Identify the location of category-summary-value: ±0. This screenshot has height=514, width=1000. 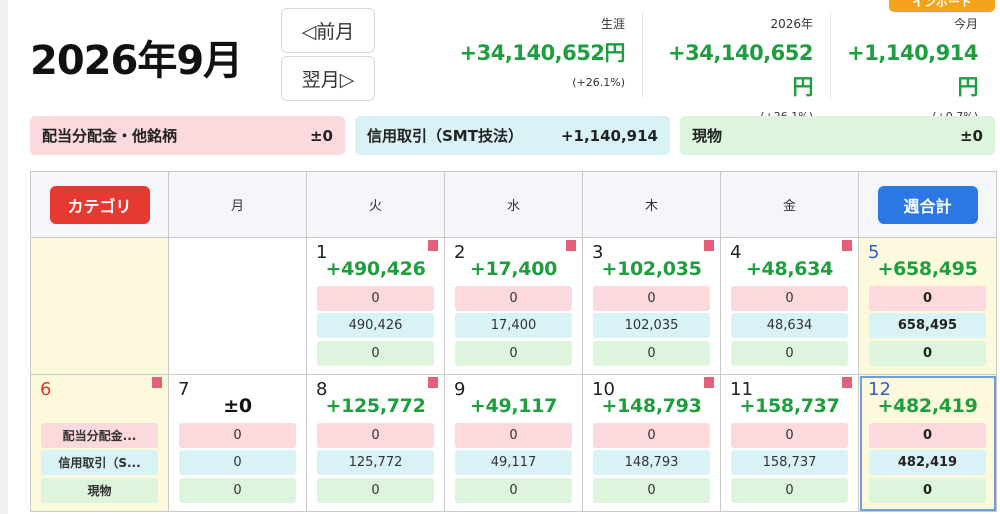
(971, 135).